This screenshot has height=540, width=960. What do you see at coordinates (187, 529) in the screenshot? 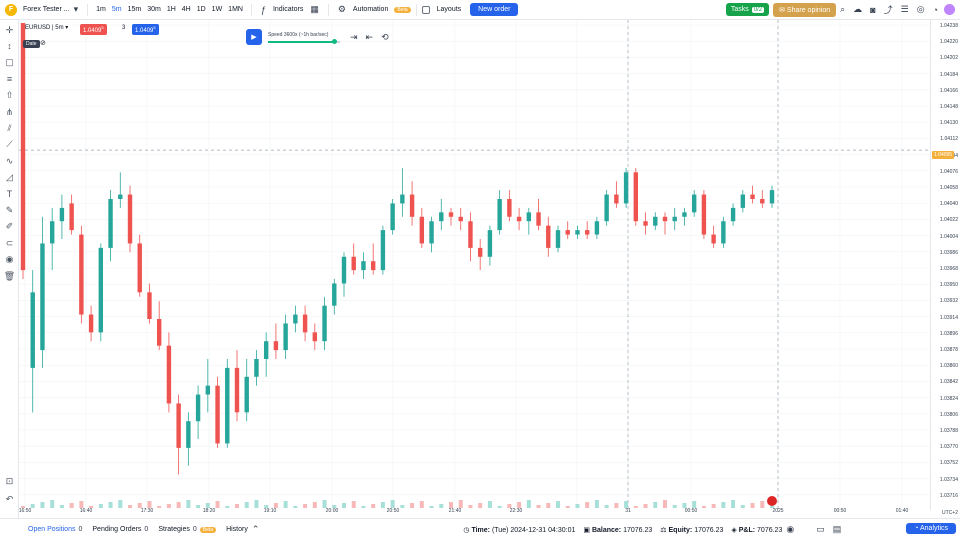
I see `tab-strategies: Strategies 0 Beta` at bounding box center [187, 529].